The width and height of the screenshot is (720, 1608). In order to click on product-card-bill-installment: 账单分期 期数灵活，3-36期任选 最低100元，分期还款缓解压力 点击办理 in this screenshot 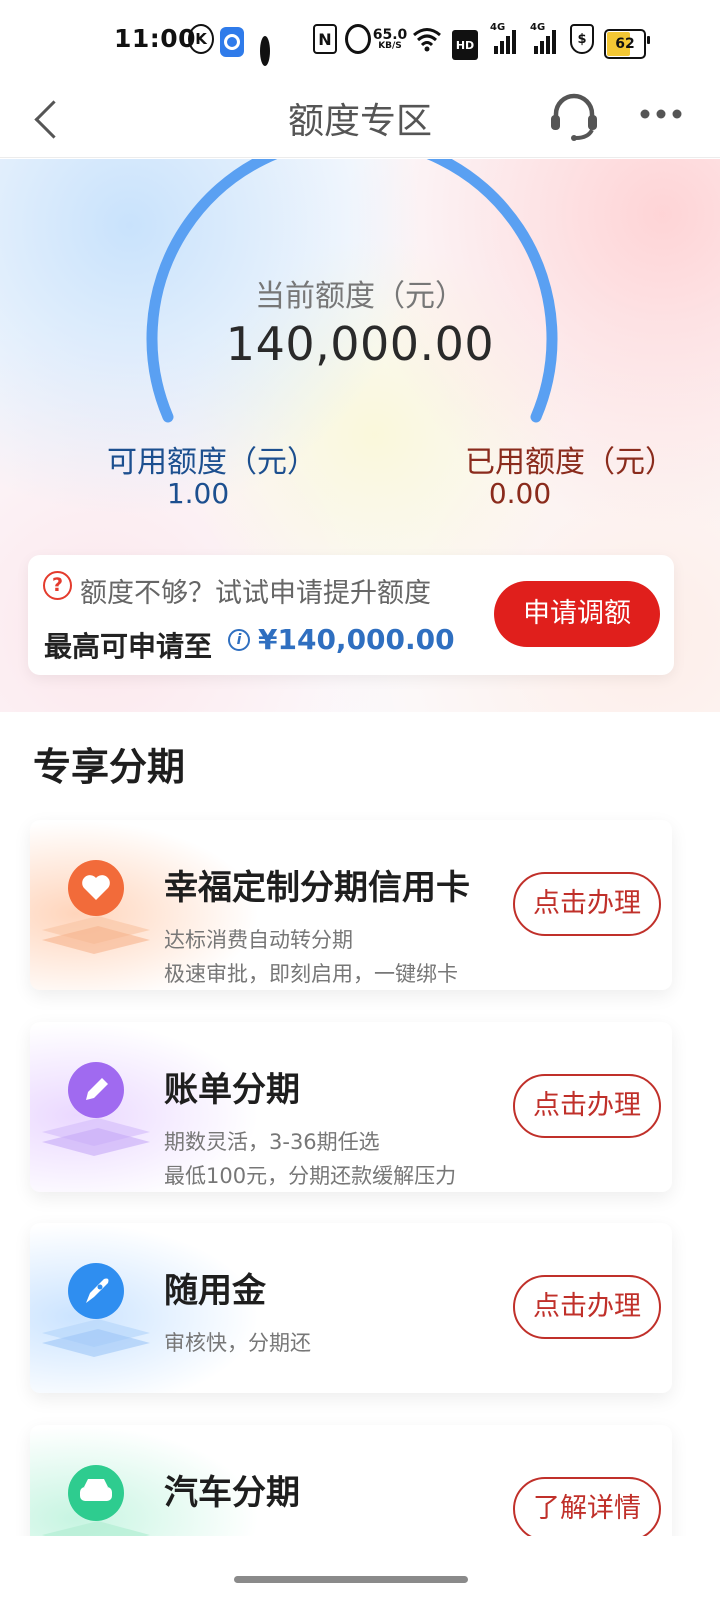, I will do `click(351, 1107)`.